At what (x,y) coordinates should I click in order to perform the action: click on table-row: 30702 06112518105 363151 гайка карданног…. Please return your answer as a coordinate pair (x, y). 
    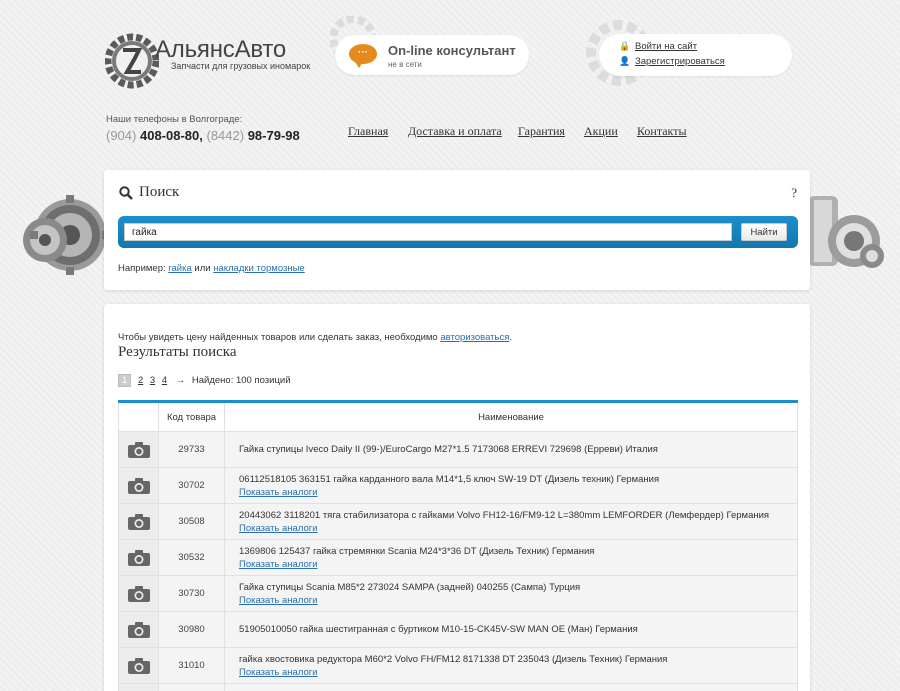
    Looking at the image, I should click on (458, 485).